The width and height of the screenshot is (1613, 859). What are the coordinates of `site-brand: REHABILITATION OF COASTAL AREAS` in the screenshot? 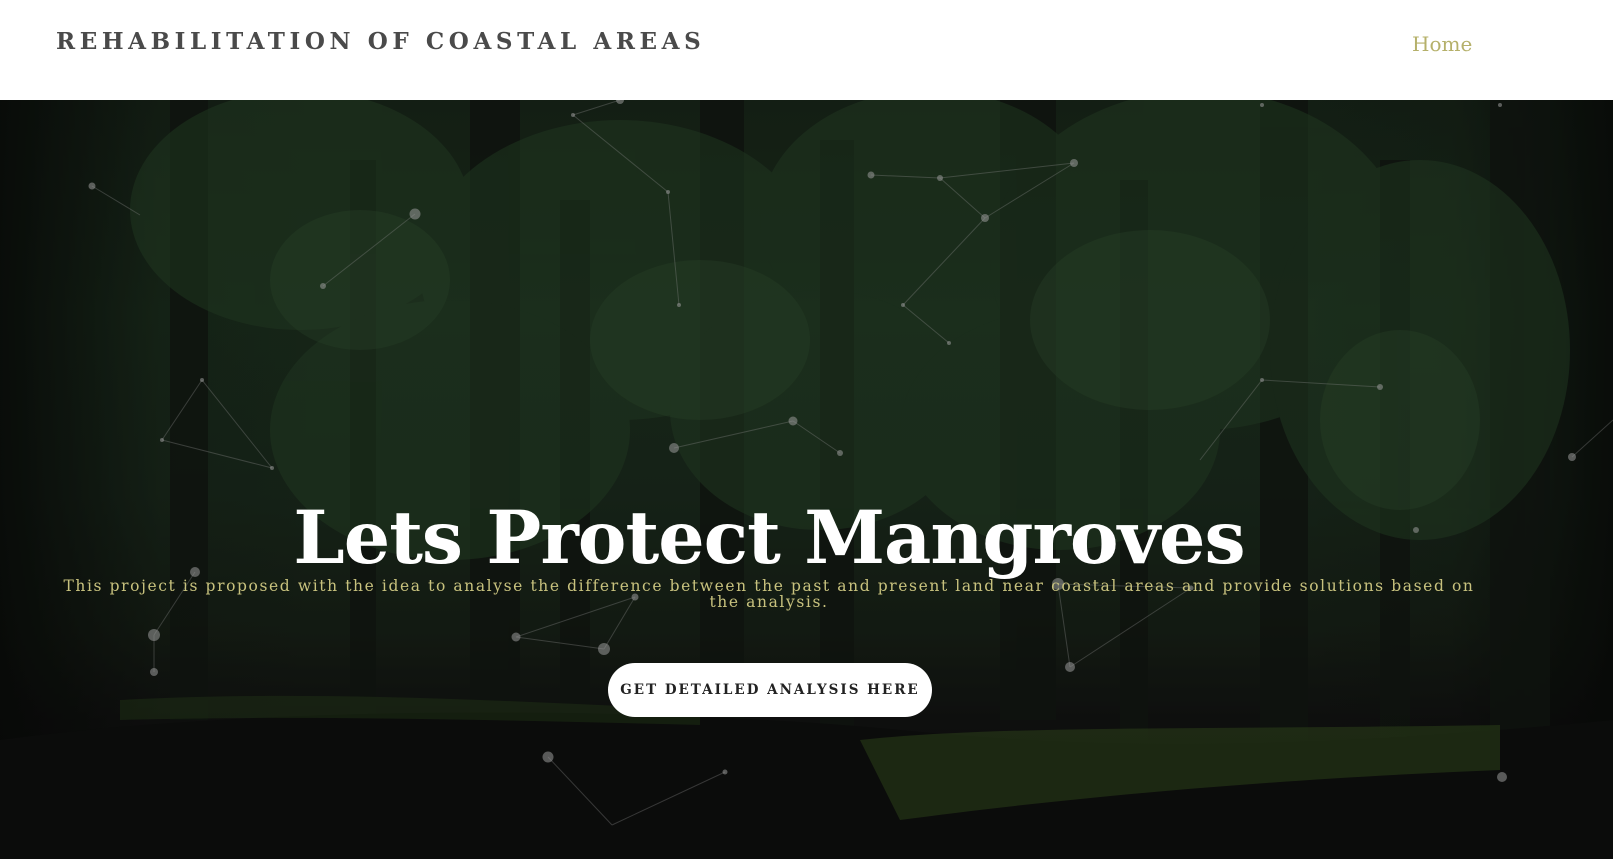 It's located at (380, 41).